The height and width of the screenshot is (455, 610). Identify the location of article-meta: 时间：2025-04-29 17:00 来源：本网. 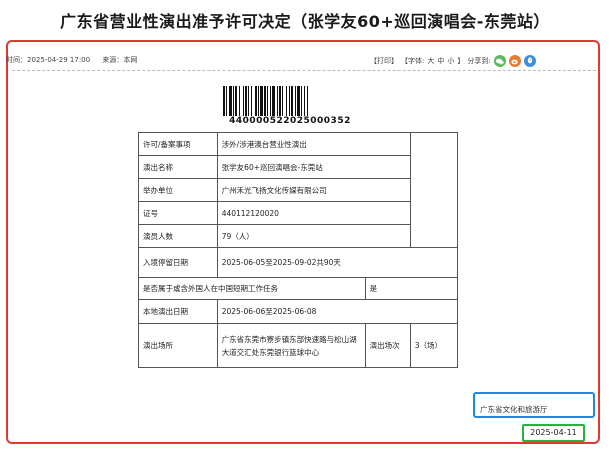
(76, 60).